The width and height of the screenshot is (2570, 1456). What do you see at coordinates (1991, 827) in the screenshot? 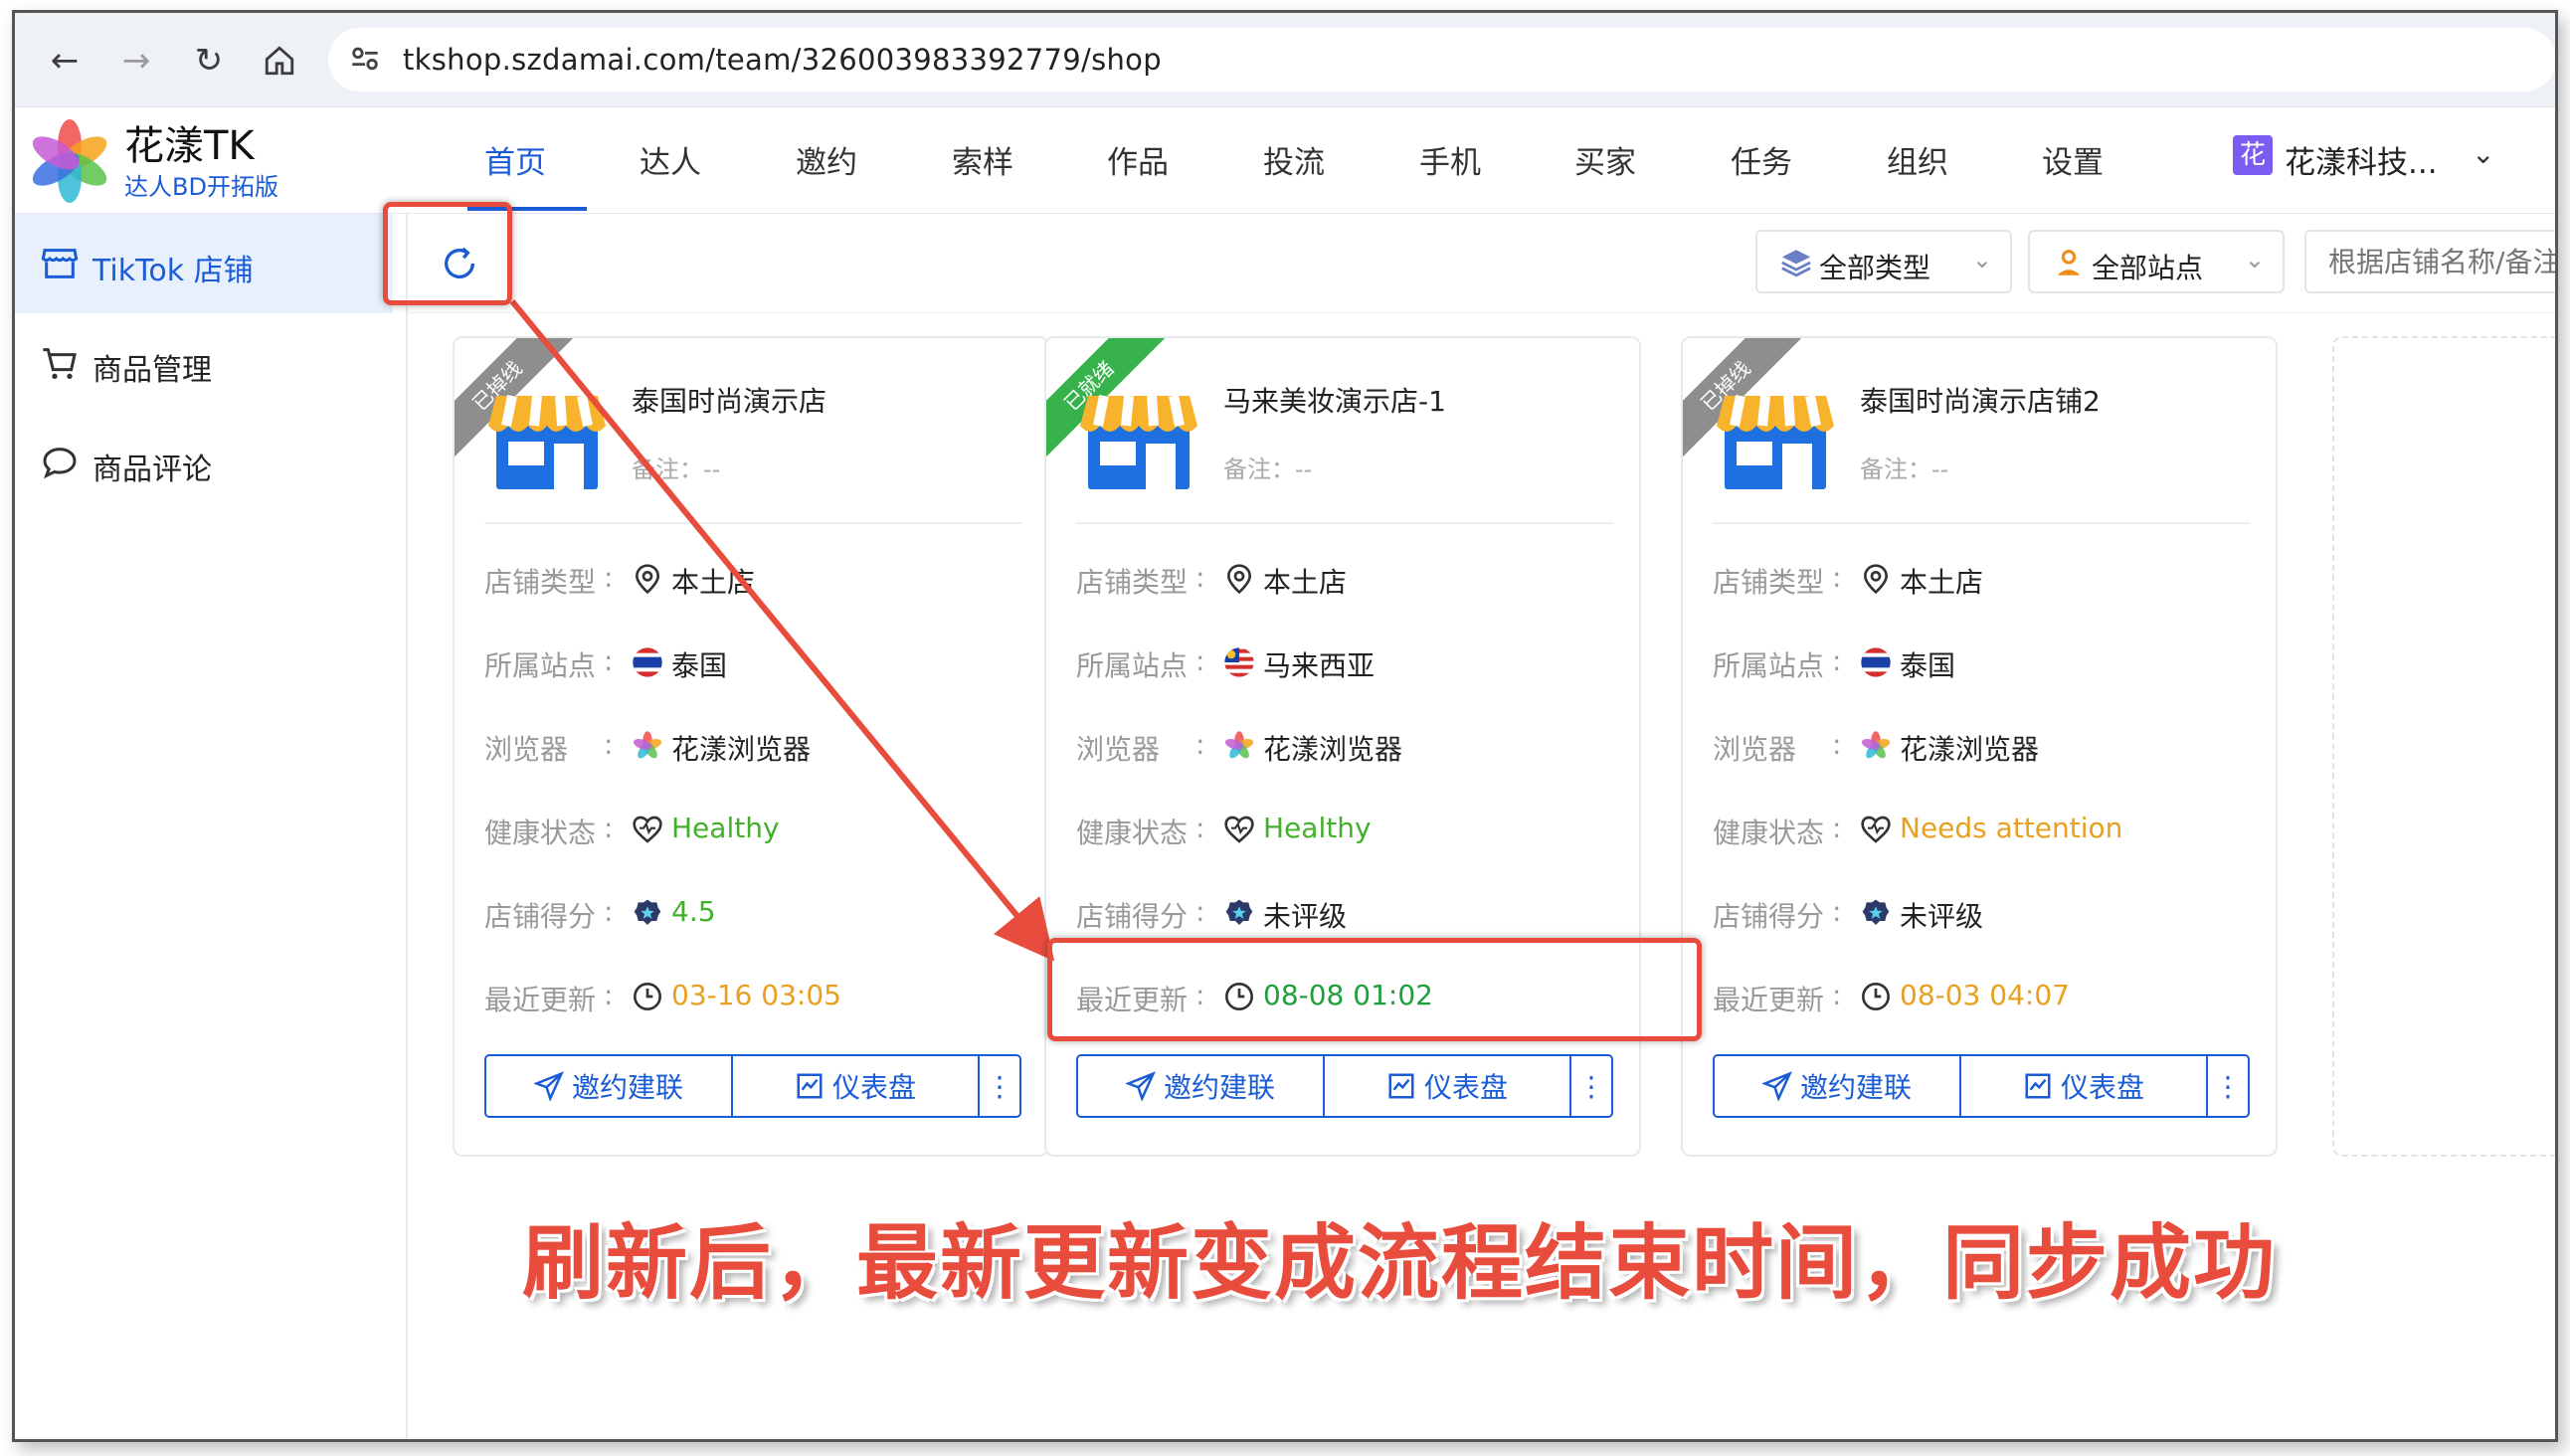
I see `row-health: 健康状态 : Needs attention` at bounding box center [1991, 827].